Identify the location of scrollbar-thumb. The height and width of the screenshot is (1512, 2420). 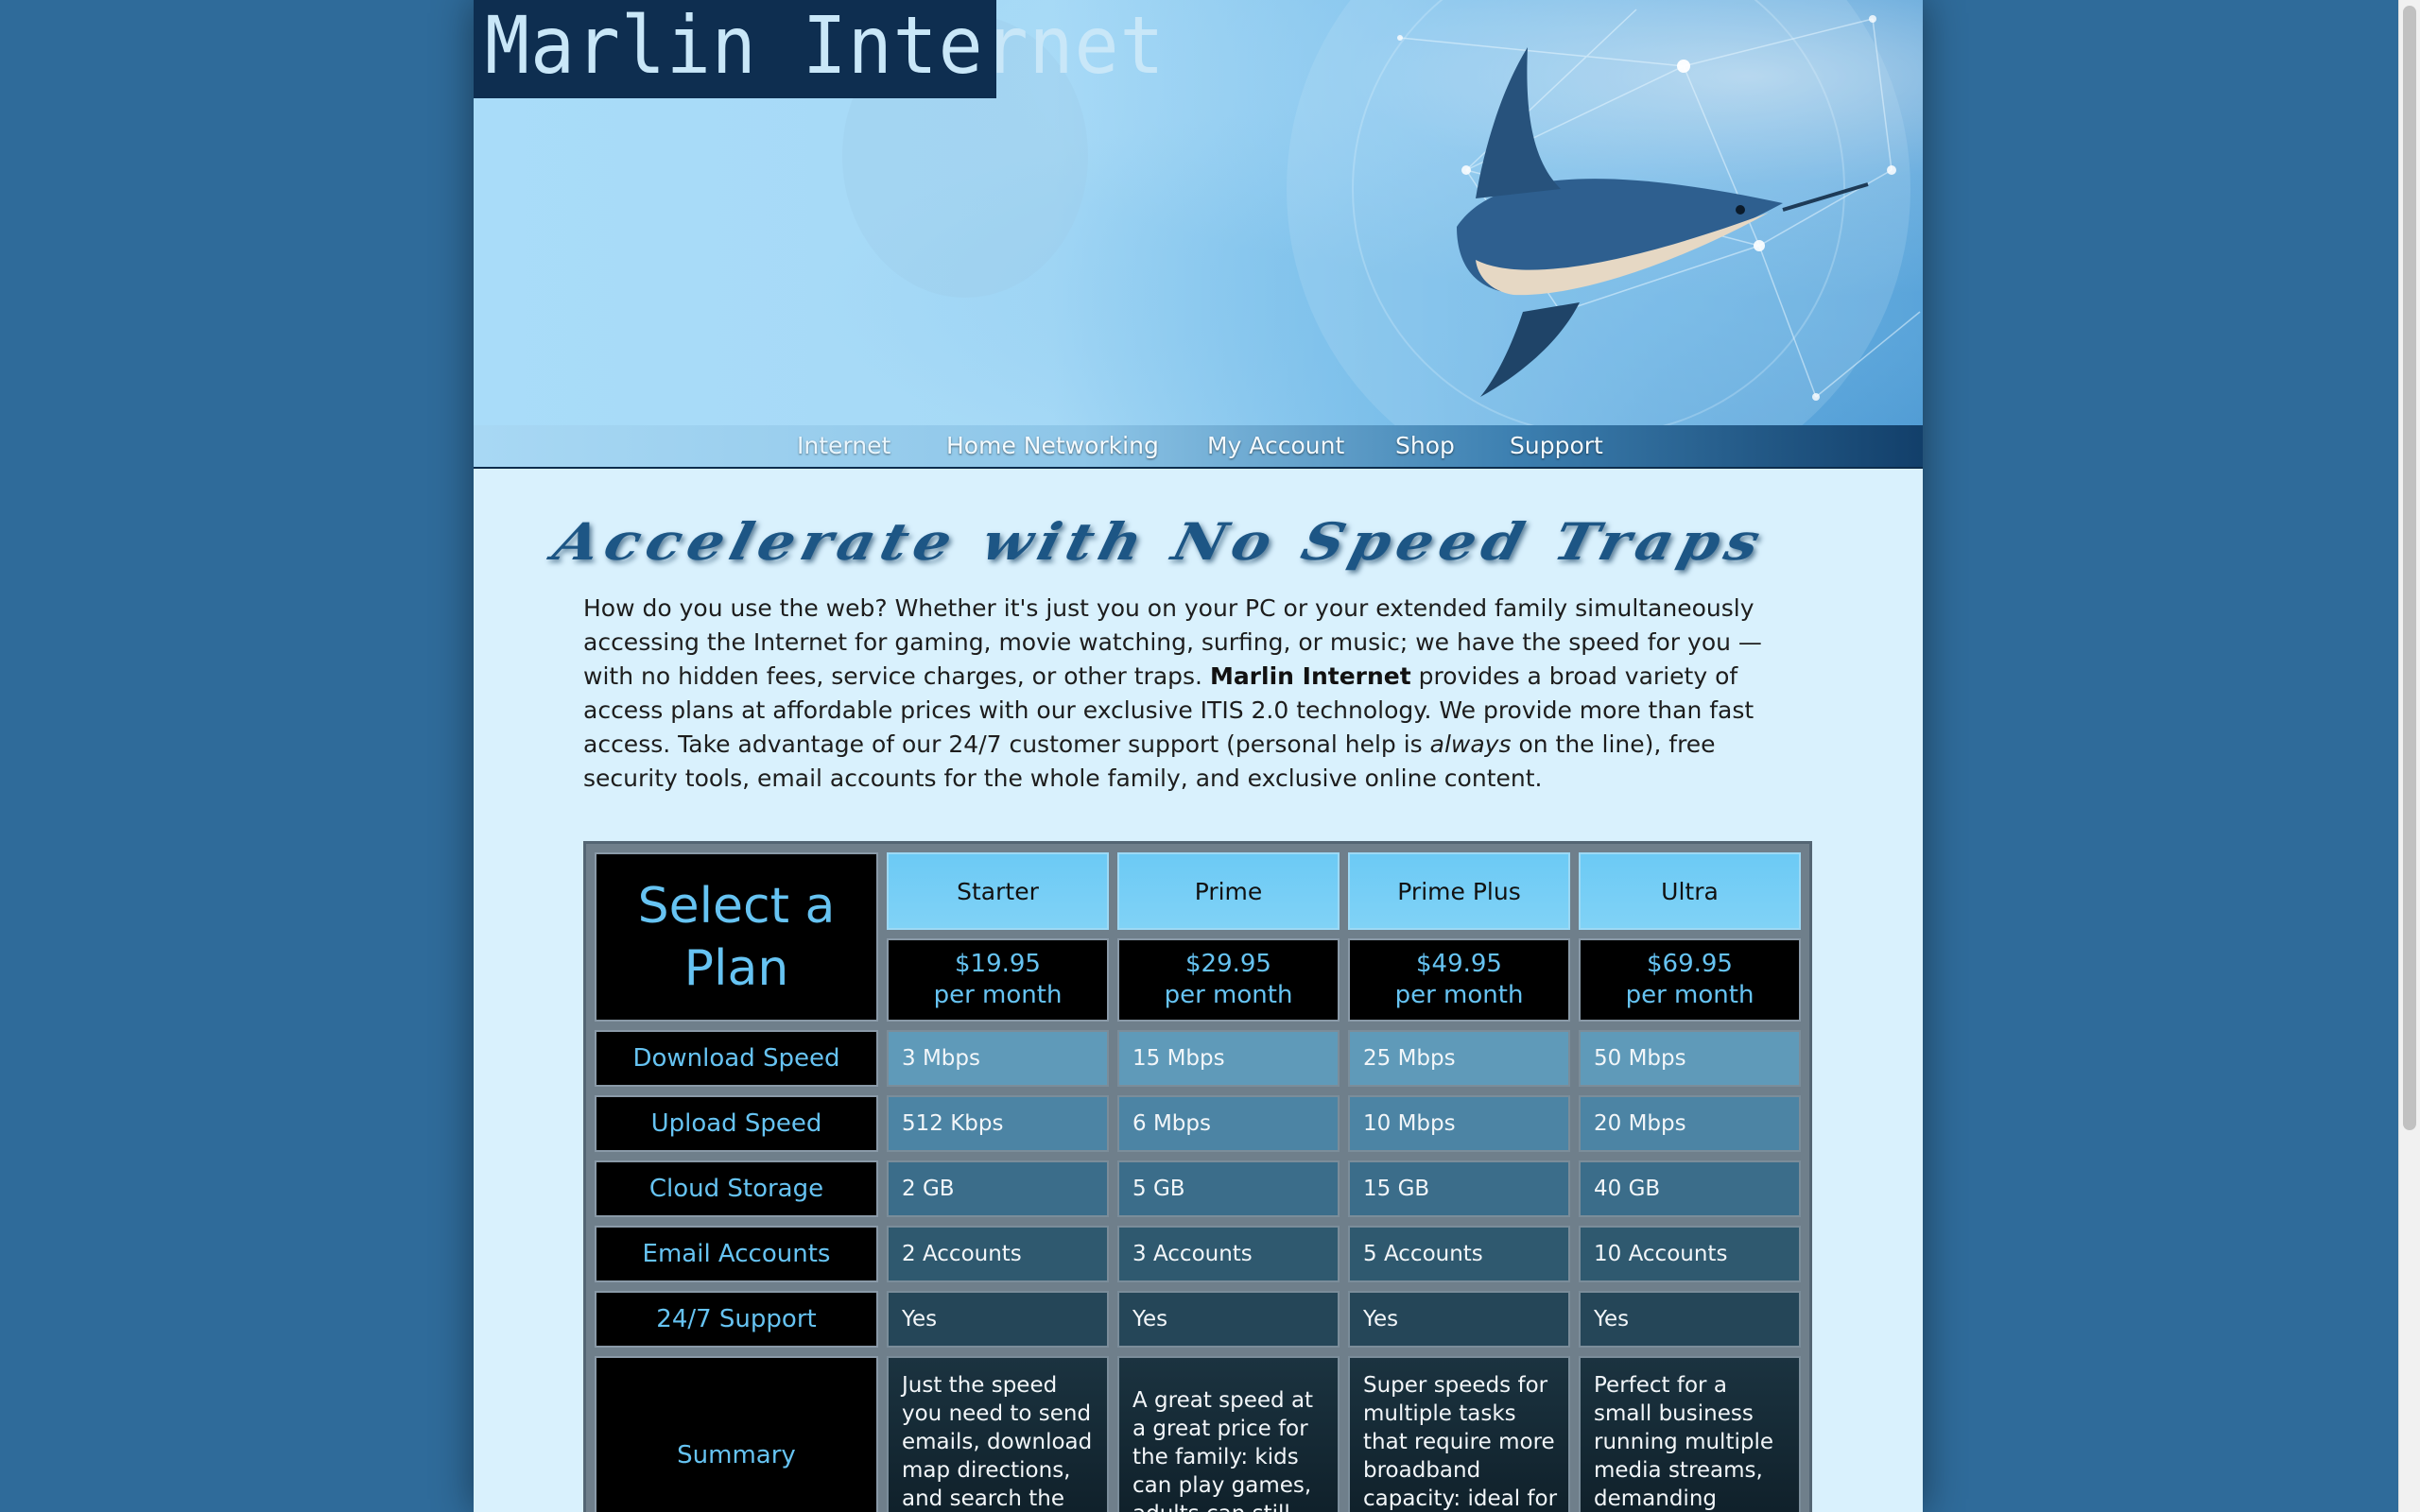
(2409, 568).